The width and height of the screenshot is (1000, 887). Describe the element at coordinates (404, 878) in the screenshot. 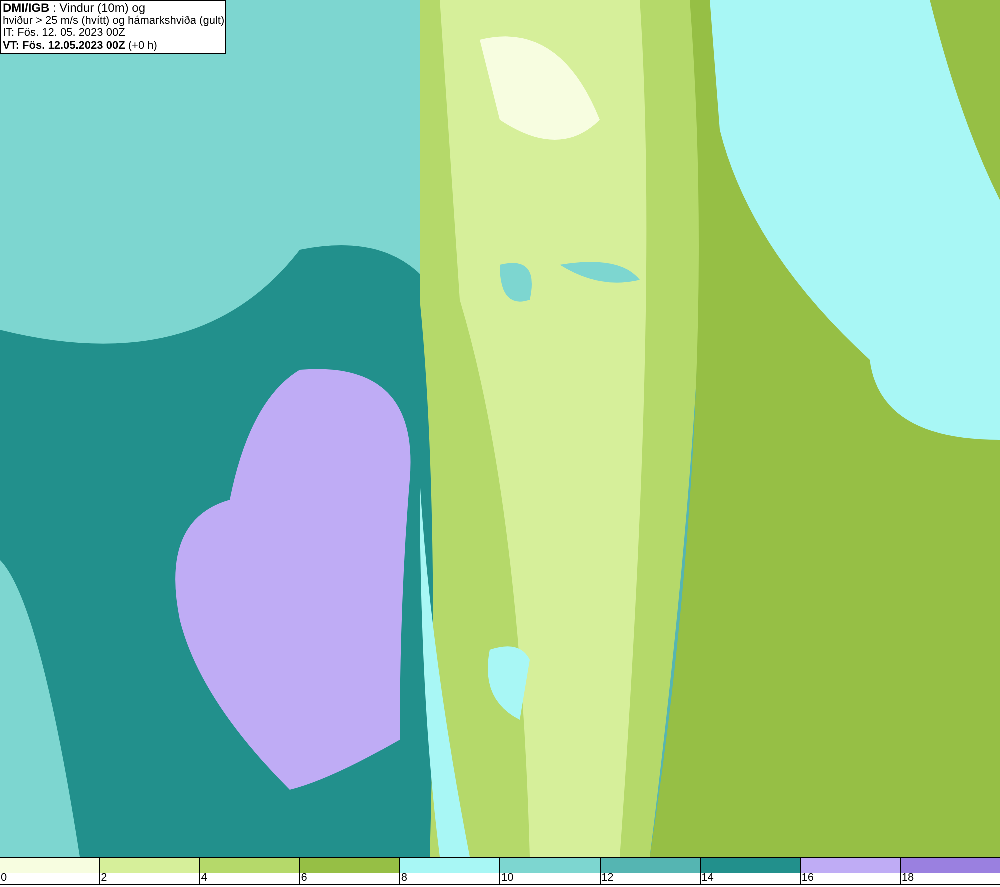

I see `legend-label: 8` at that location.